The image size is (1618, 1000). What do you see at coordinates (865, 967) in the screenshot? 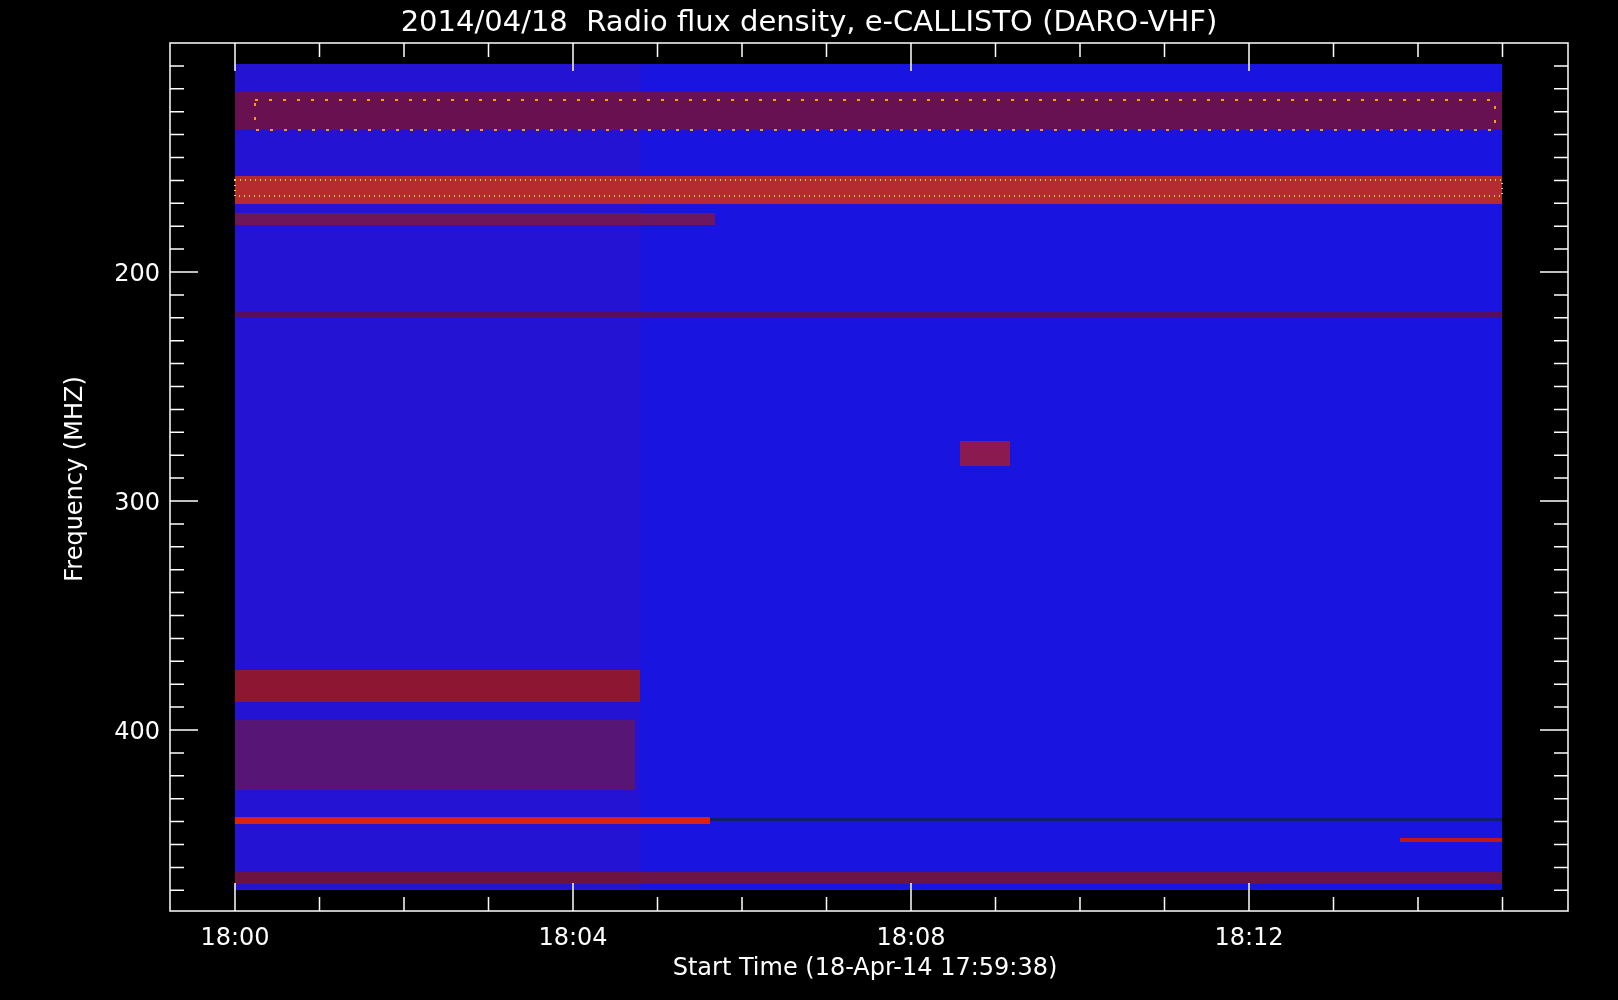
I see `x-axis-label: Start Time (18-Apr-14 17:59:38)` at bounding box center [865, 967].